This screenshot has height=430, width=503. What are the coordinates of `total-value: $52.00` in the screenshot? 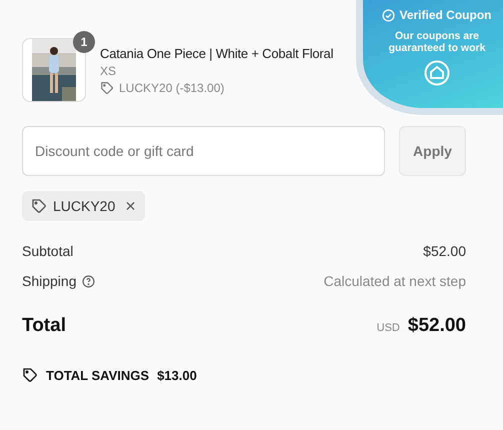 It's located at (437, 325).